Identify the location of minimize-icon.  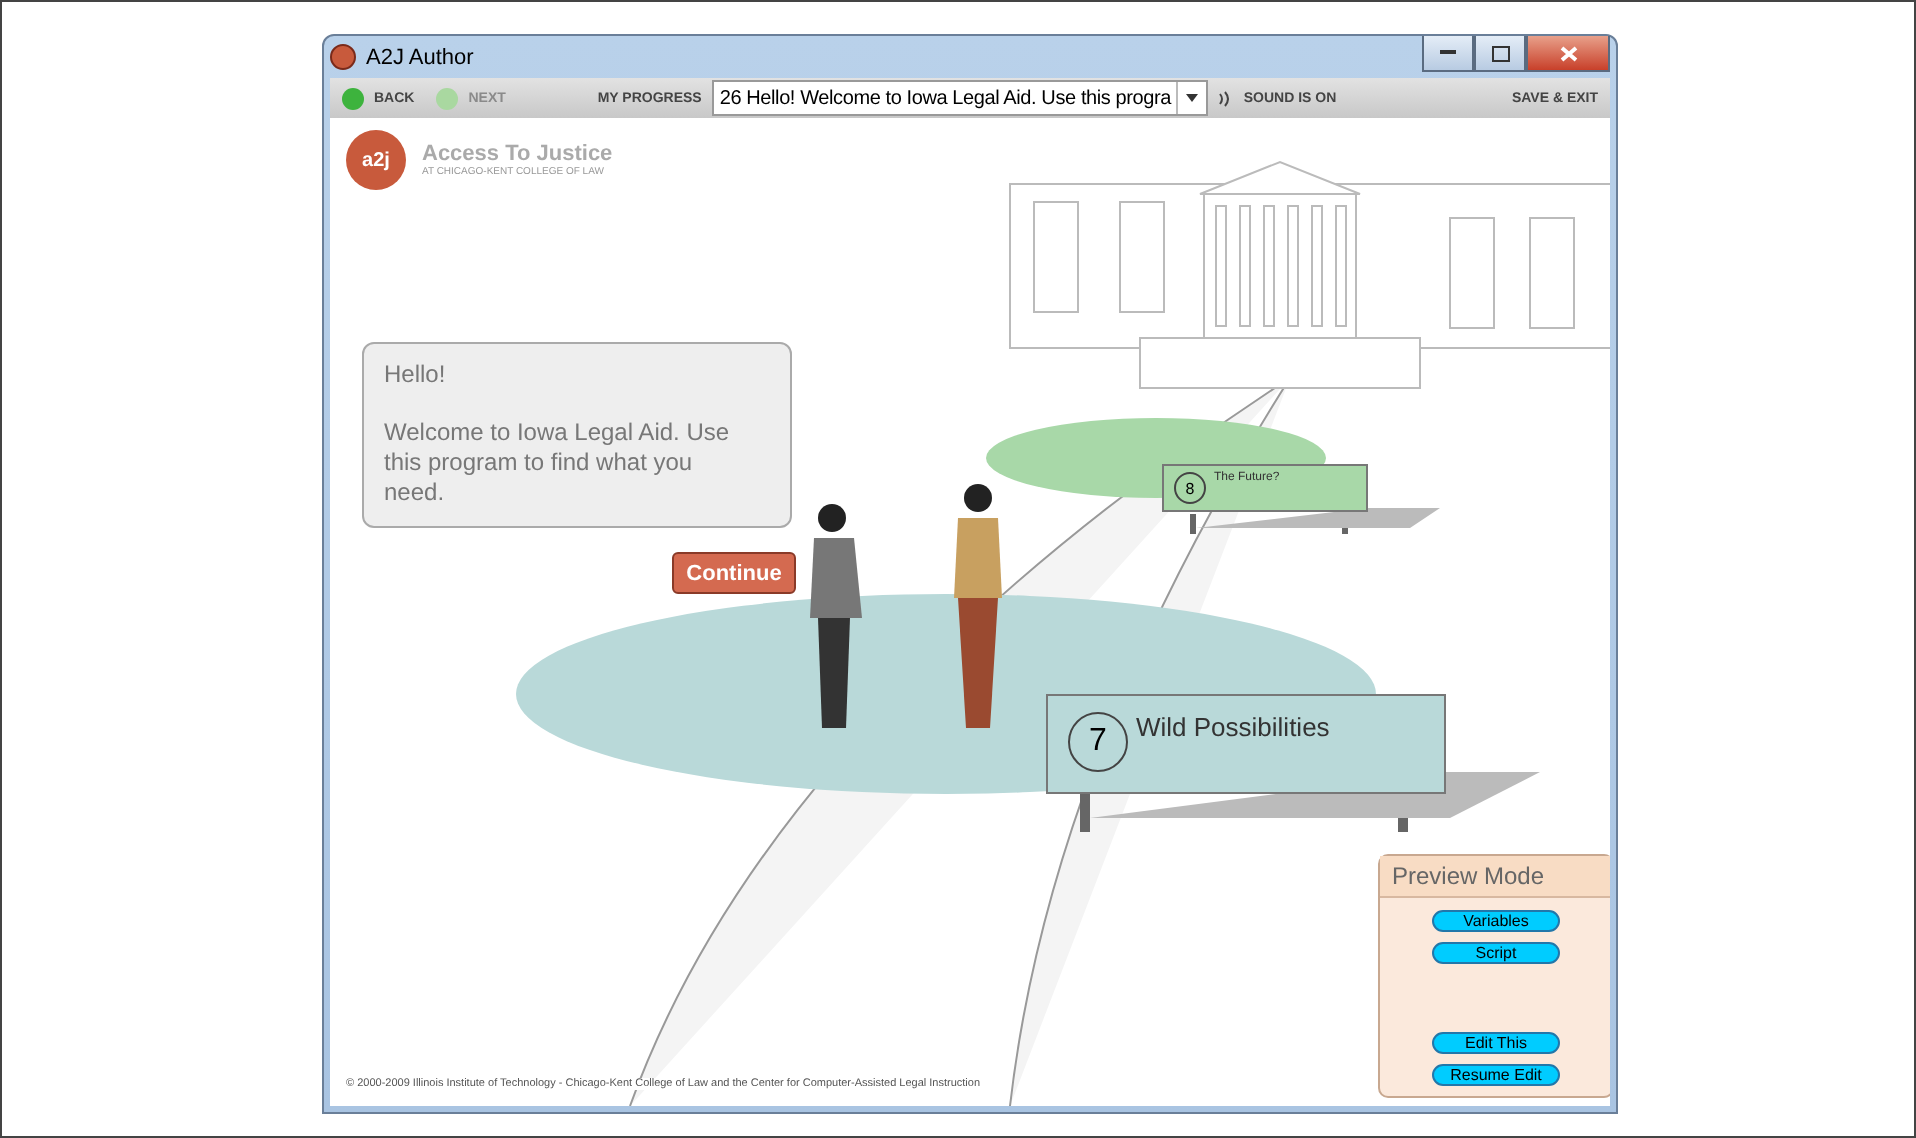
(1448, 53).